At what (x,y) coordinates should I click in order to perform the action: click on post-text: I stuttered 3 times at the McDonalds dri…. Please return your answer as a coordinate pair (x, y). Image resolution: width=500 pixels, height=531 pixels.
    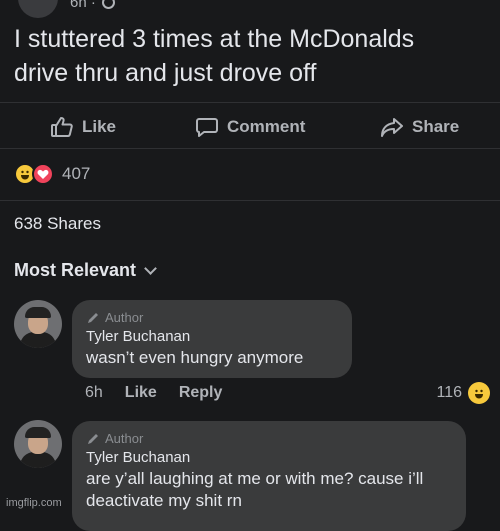
    Looking at the image, I should click on (214, 56).